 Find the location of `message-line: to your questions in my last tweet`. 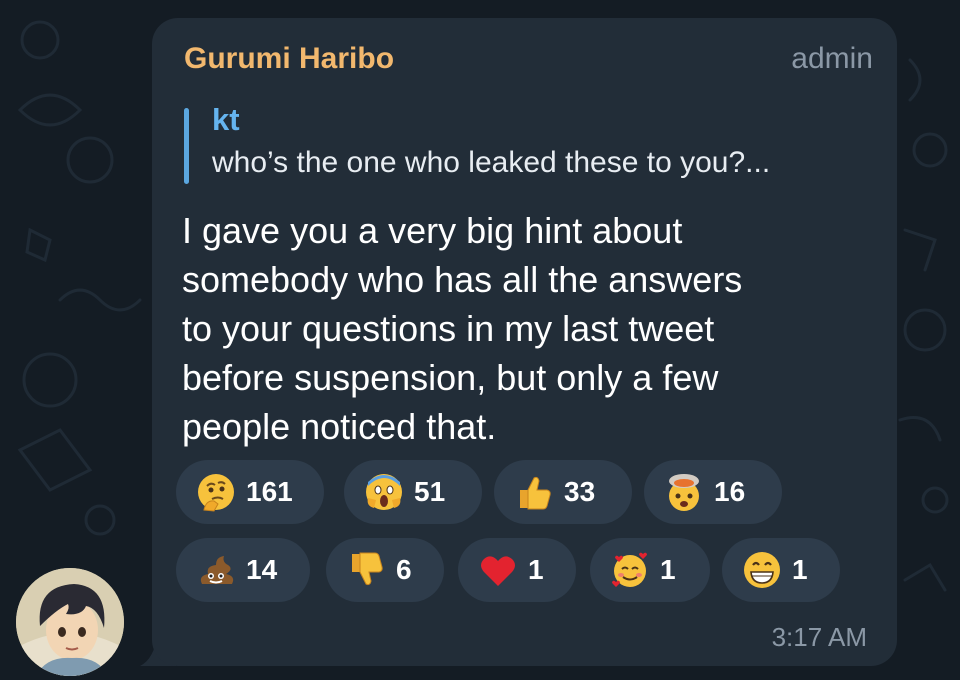

message-line: to your questions in my last tweet is located at coordinates (448, 328).